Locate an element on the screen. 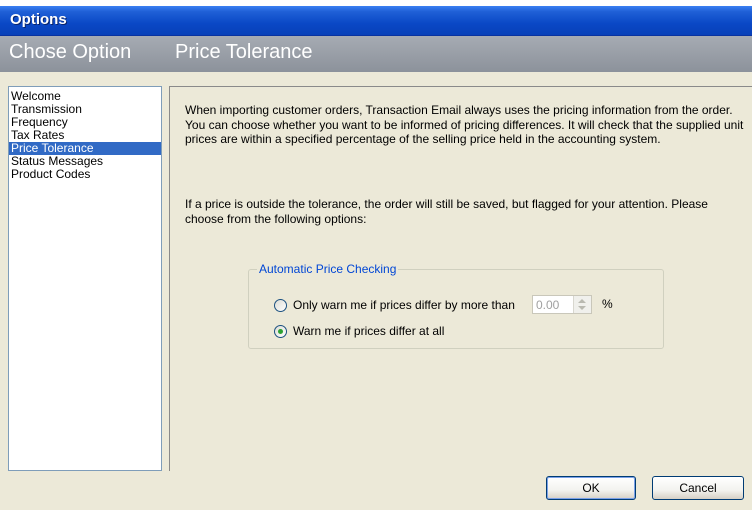  option-warn-any: Warn me if prices differ at all is located at coordinates (359, 331).